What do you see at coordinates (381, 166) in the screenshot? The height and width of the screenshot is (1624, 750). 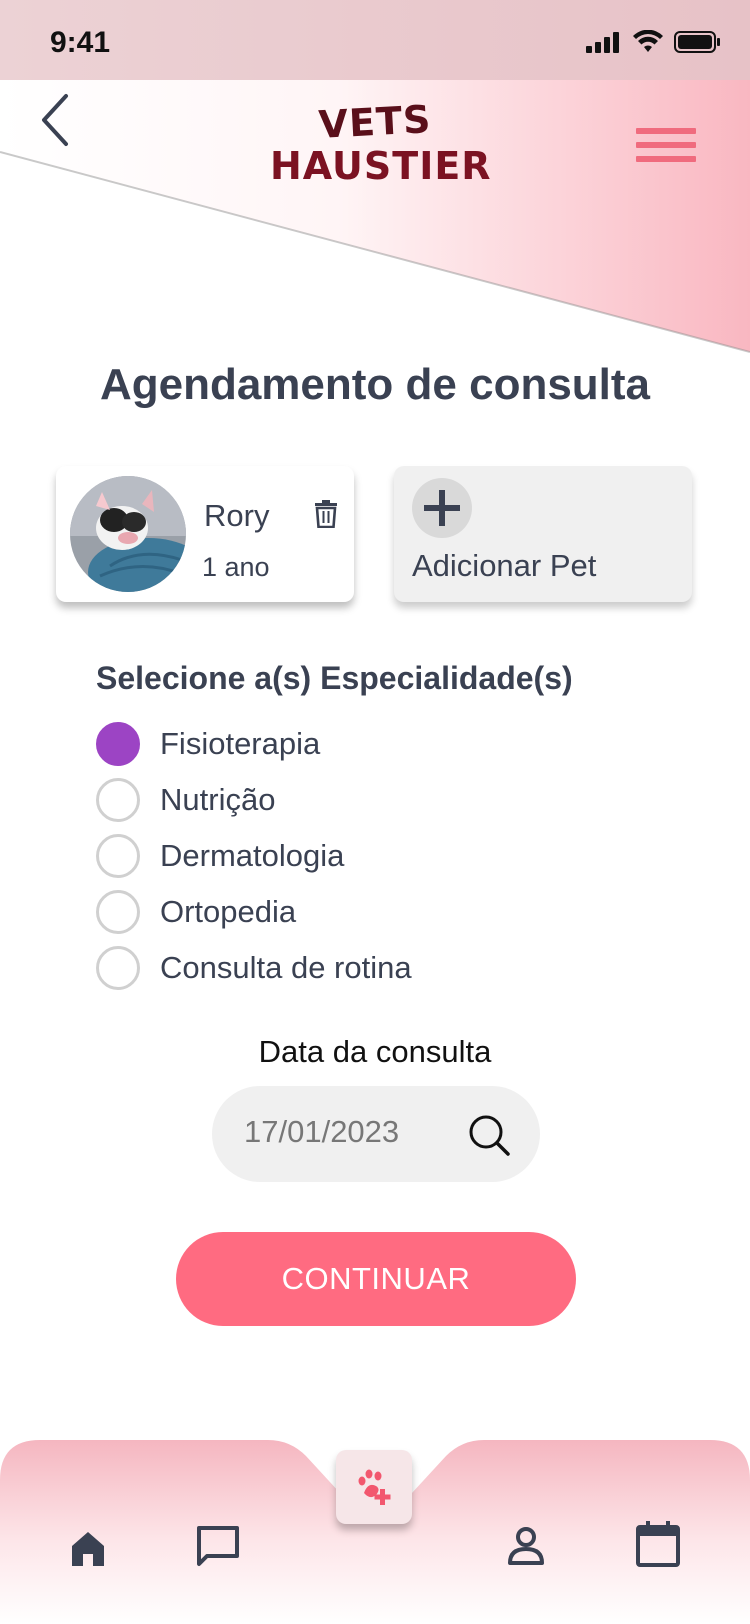 I see `logo-line-2: HAUSTIER` at bounding box center [381, 166].